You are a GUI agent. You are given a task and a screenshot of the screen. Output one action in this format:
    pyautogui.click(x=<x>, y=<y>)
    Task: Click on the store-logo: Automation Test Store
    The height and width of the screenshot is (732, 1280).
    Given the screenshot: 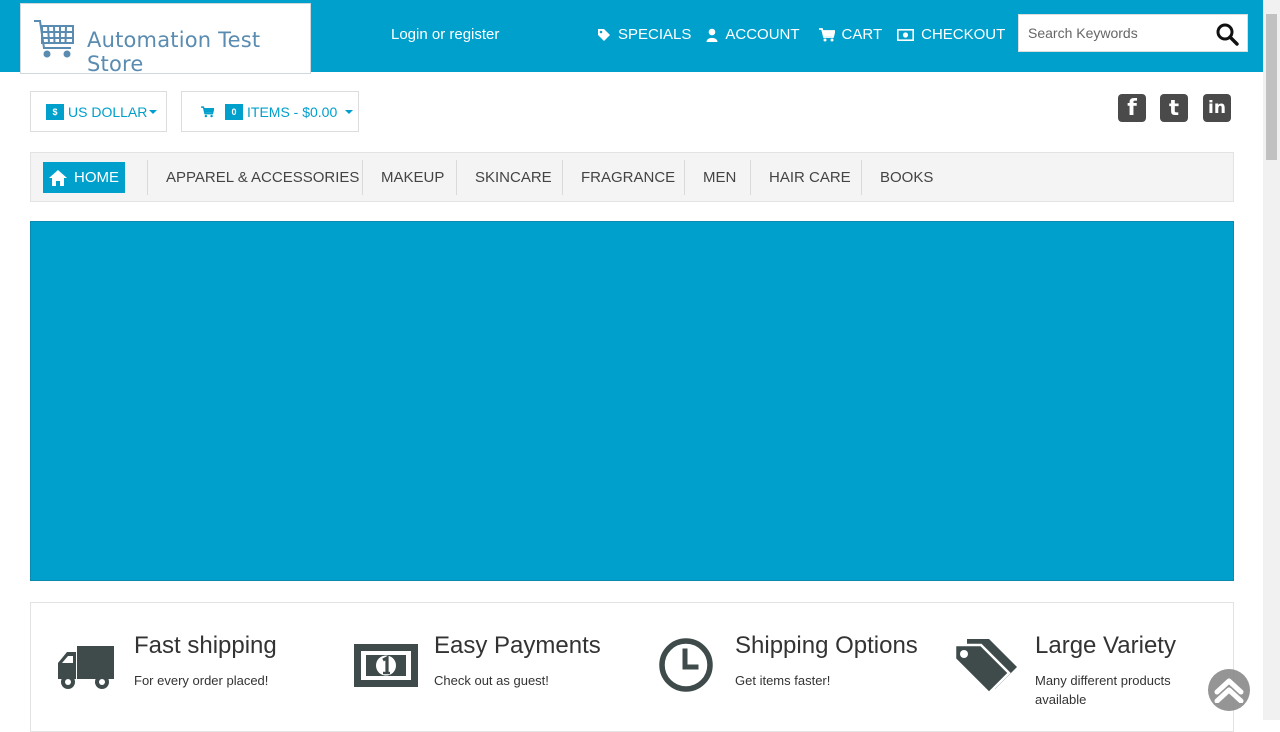 What is the action you would take?
    pyautogui.click(x=165, y=39)
    